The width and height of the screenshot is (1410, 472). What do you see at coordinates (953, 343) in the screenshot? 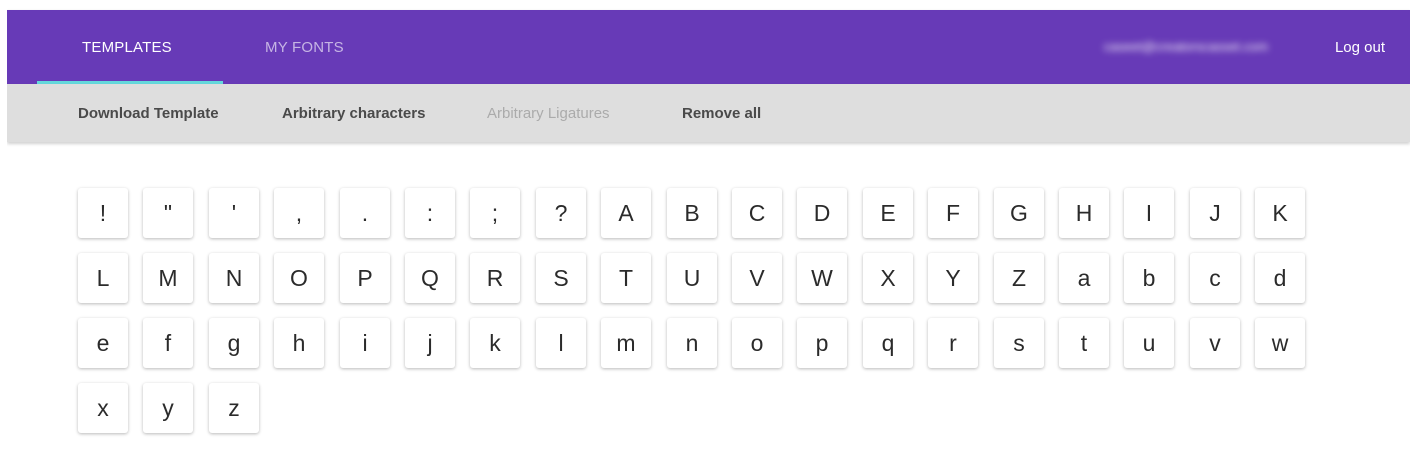
I see `glyph-button: r` at bounding box center [953, 343].